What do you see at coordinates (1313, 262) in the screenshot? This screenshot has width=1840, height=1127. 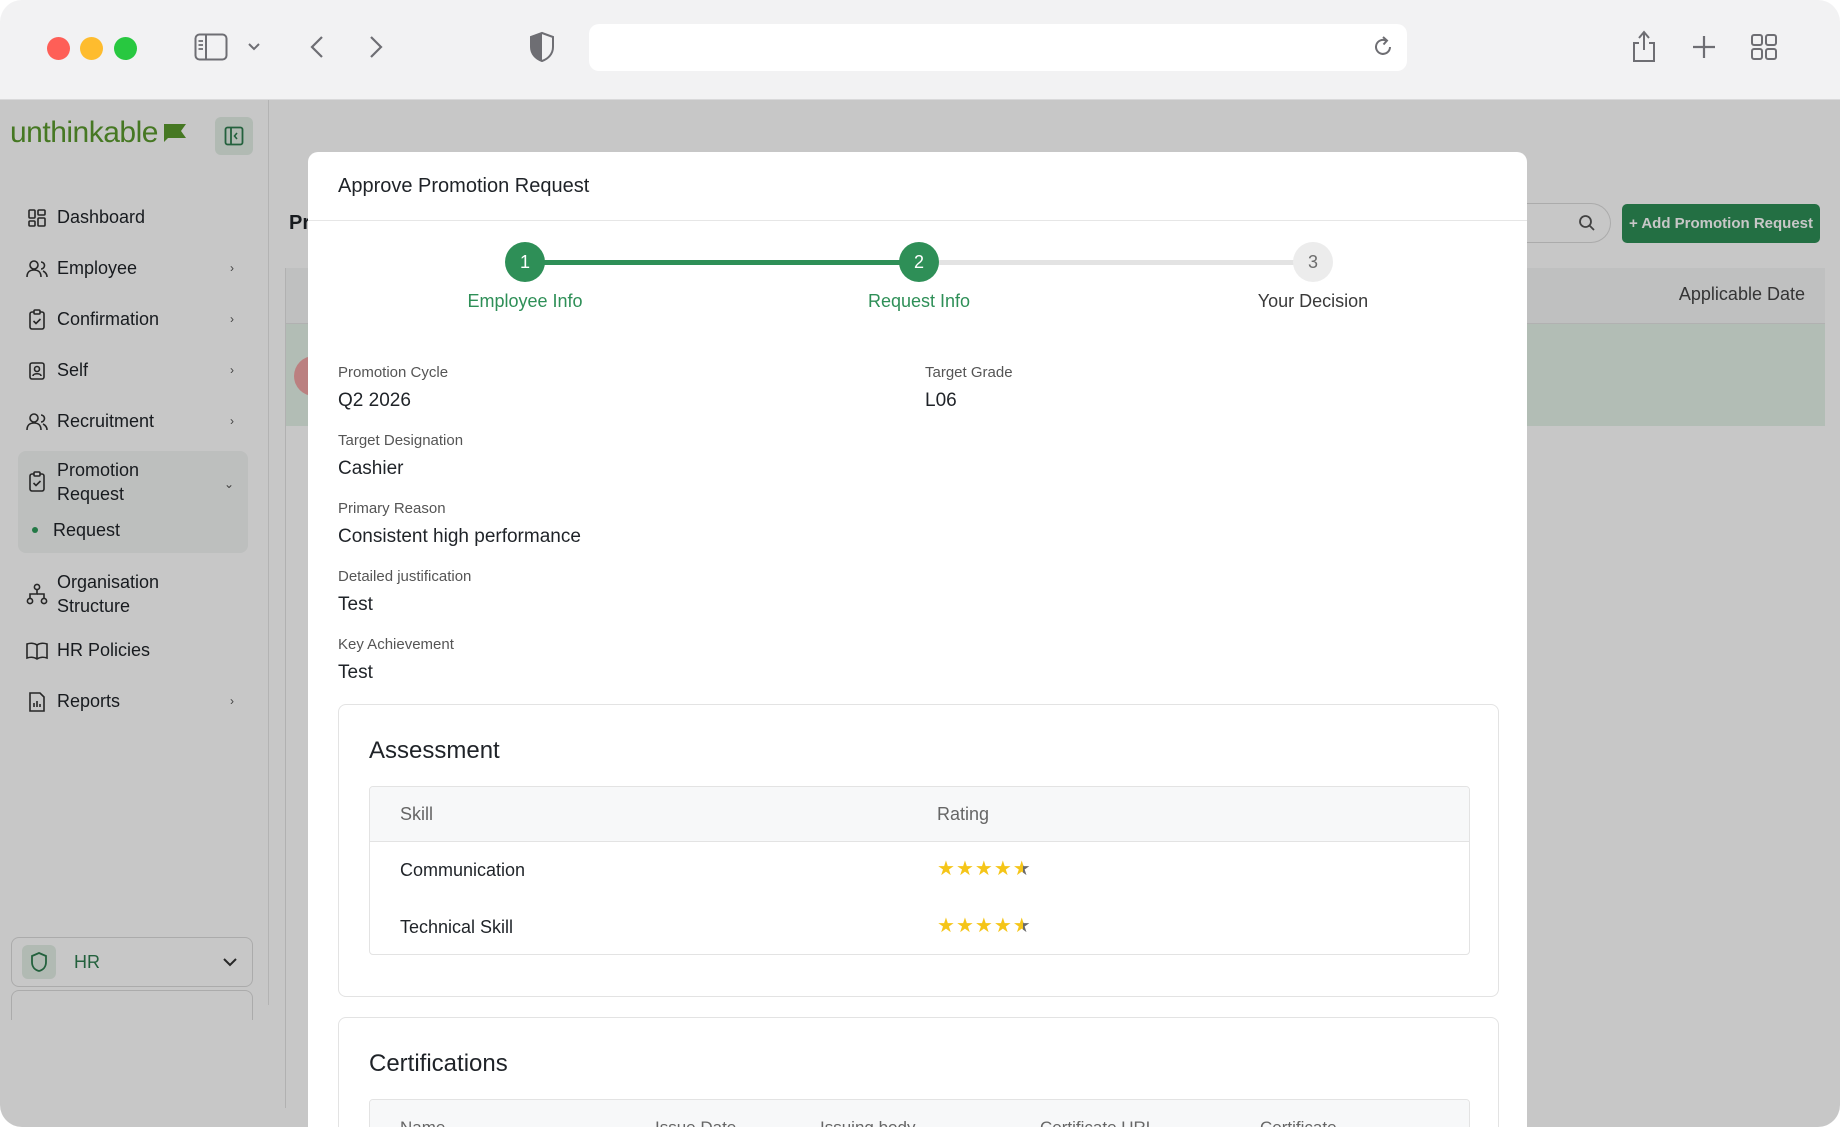 I see `step-3-indicator: 3` at bounding box center [1313, 262].